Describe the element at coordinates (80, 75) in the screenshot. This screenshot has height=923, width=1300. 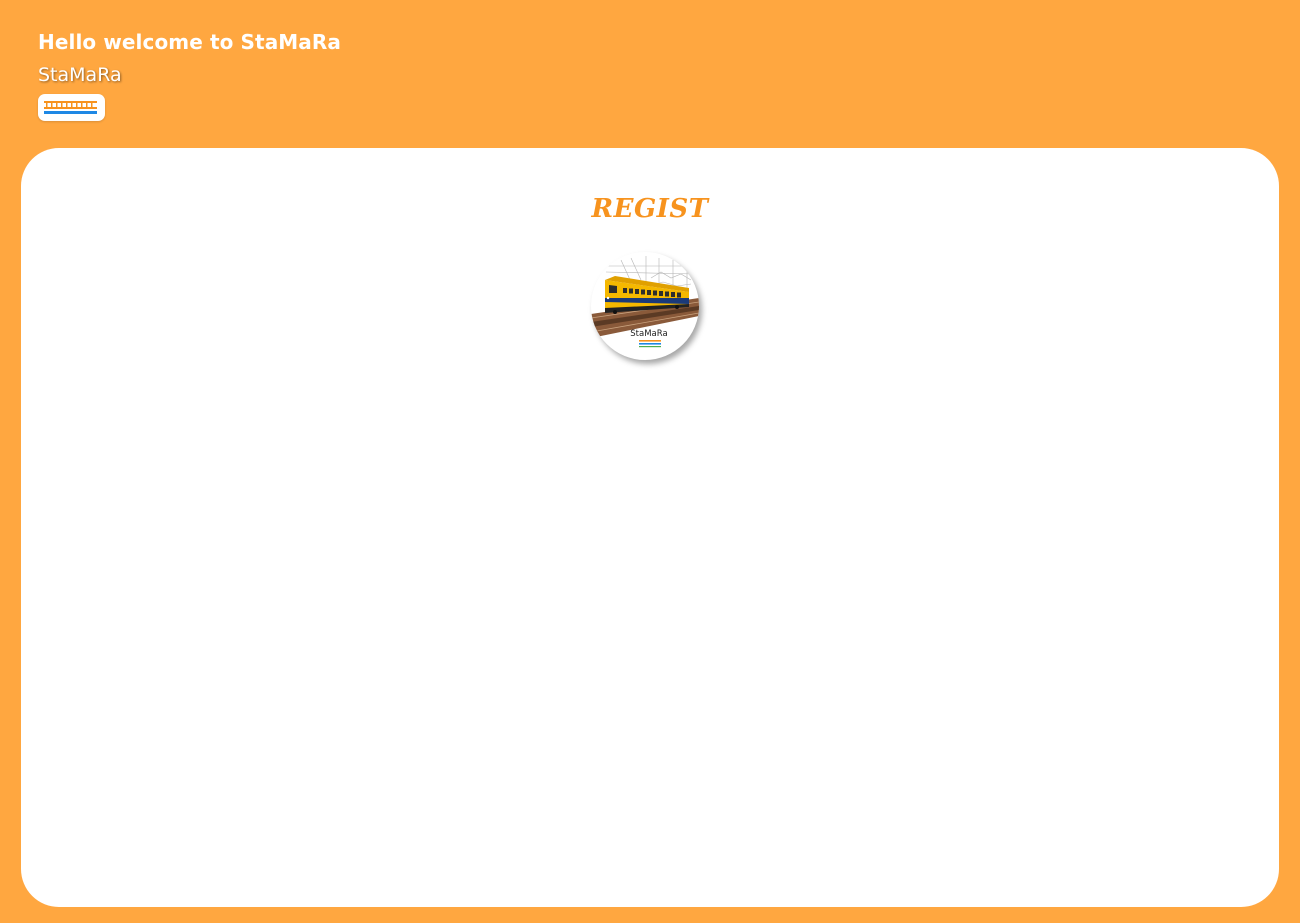
I see `brand-name: StaMaRa` at that location.